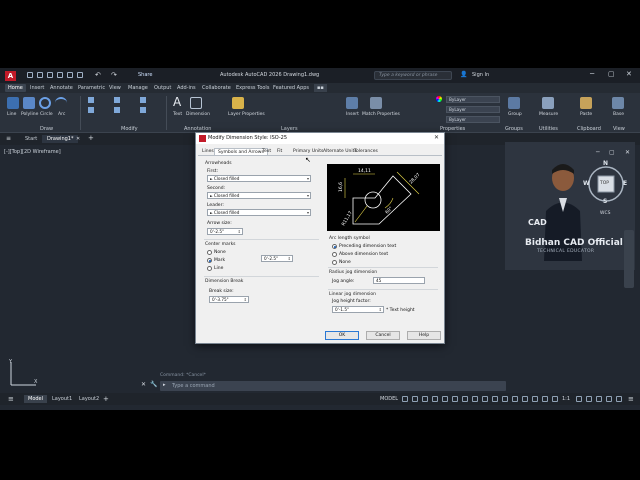 The height and width of the screenshot is (480, 640). I want to click on panel-groups-label: Groups, so click(514, 129).